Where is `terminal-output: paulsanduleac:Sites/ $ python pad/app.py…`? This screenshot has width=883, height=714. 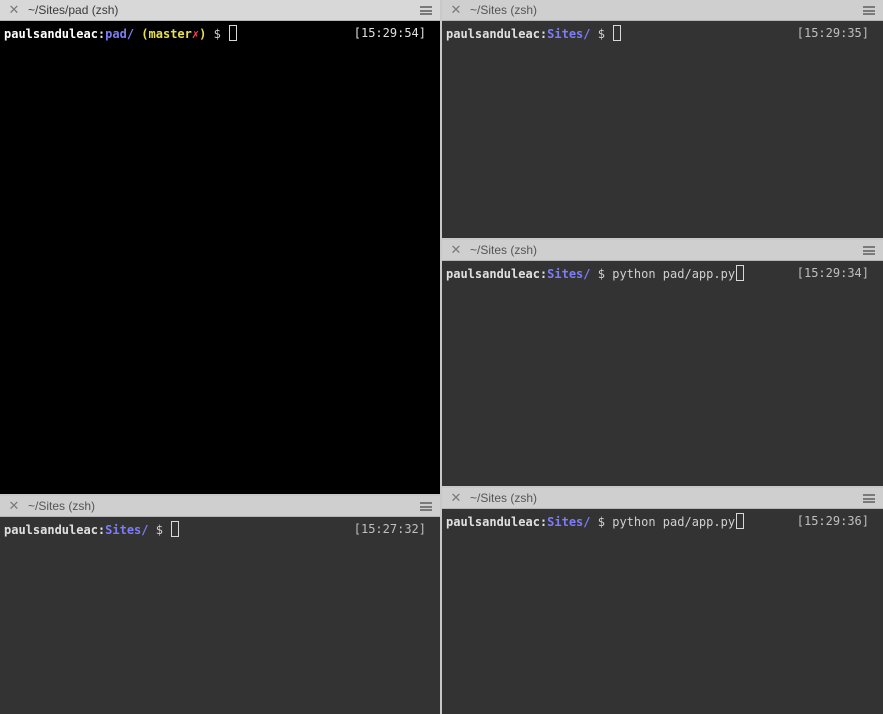 terminal-output: paulsanduleac:Sites/ $ python pad/app.py… is located at coordinates (662, 611).